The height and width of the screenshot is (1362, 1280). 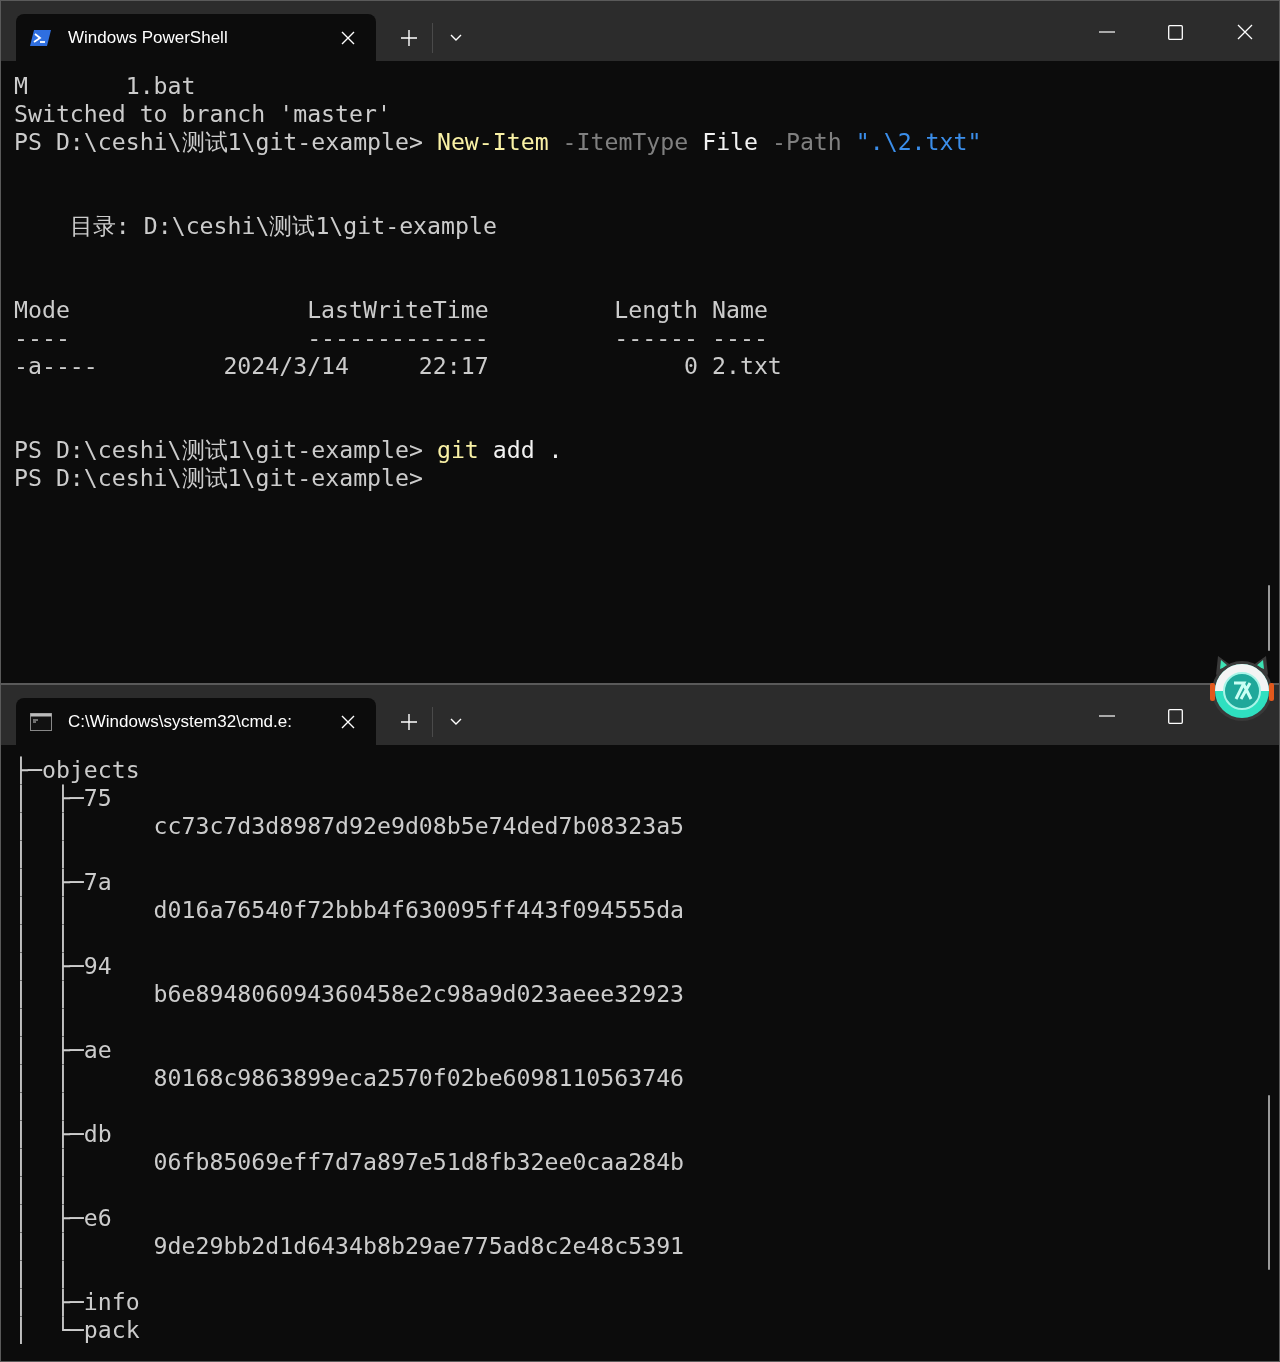 What do you see at coordinates (349, 1162) in the screenshot?
I see `terminal-line: │ │ 06fb85069eff7d7a897e51d8fb32ee0caa284b` at bounding box center [349, 1162].